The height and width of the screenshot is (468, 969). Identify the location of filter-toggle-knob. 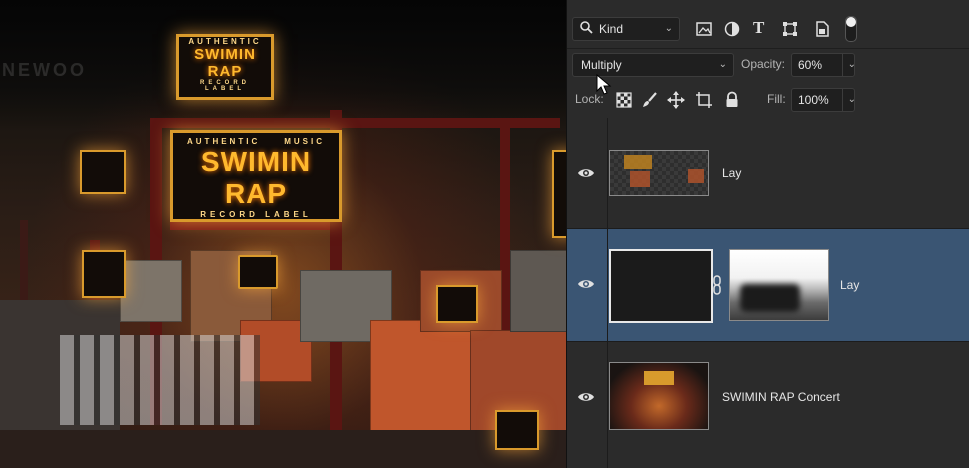
(851, 22).